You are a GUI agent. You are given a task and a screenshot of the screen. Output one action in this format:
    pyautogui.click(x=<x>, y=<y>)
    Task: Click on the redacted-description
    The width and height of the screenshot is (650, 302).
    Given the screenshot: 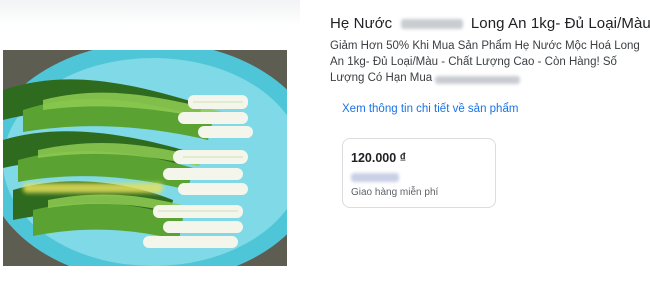 What is the action you would take?
    pyautogui.click(x=478, y=79)
    